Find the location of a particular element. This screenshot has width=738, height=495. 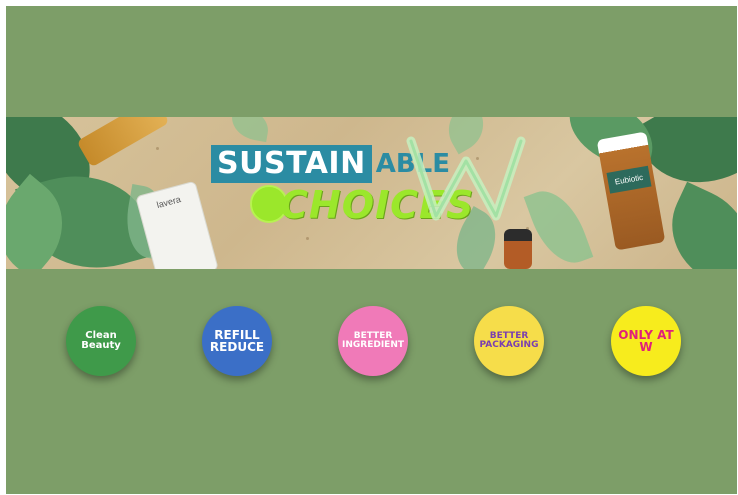

product-dropper-bottle is located at coordinates (518, 249).